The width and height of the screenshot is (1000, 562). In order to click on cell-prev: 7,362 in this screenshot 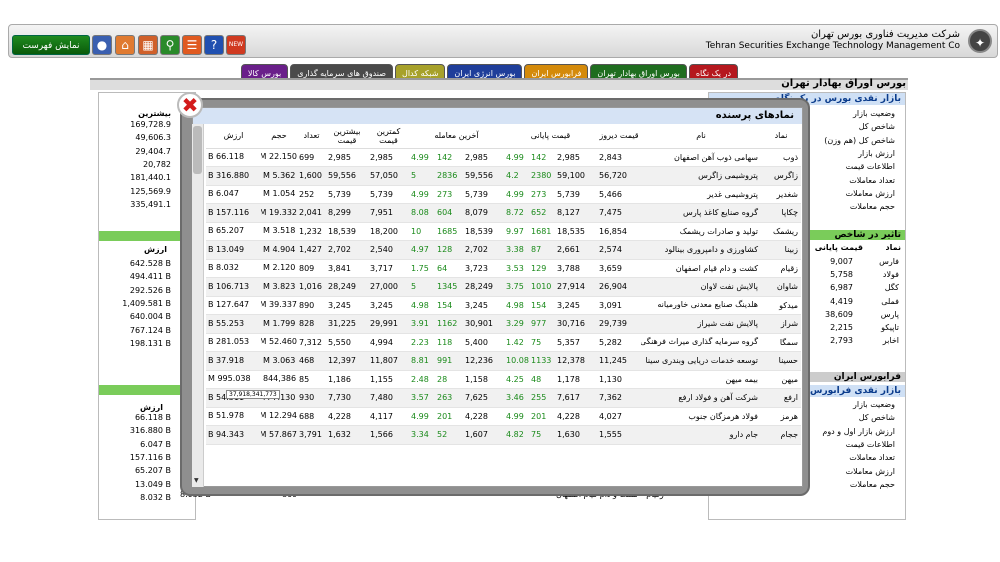, I will do `click(619, 398)`.